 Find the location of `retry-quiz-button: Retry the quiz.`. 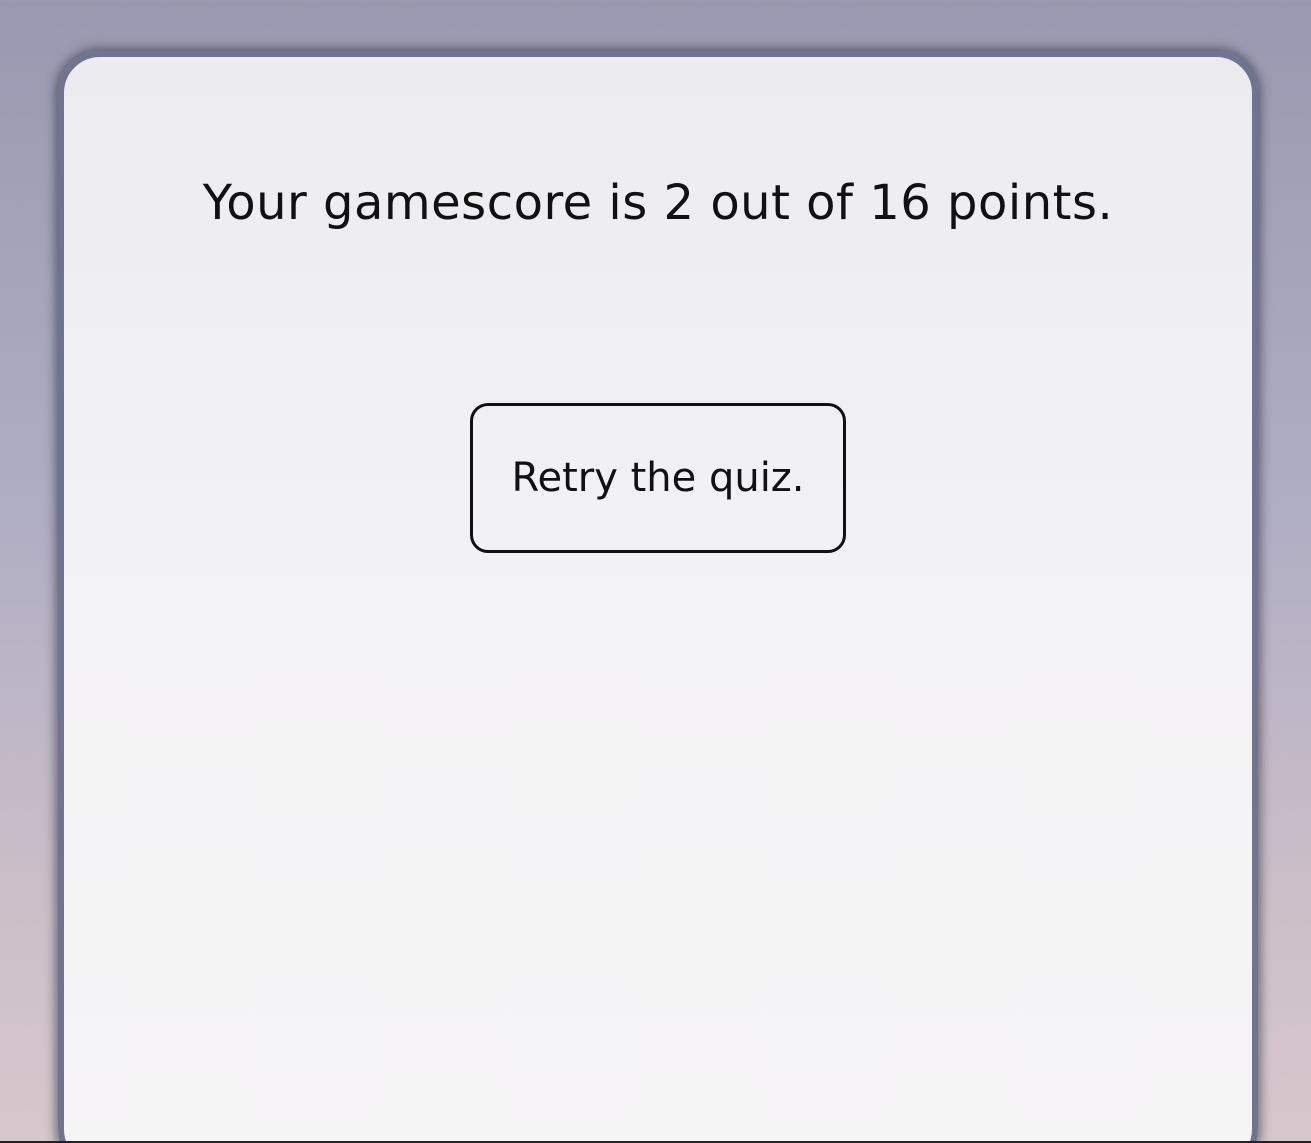

retry-quiz-button: Retry the quiz. is located at coordinates (658, 478).